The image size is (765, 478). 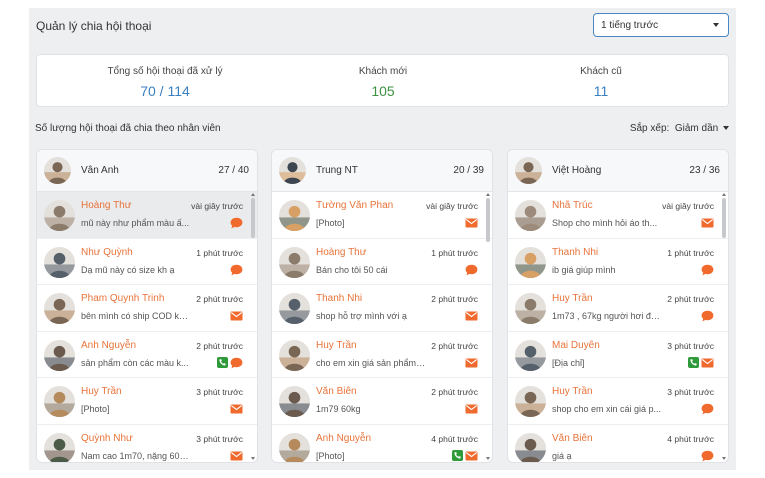 What do you see at coordinates (383, 71) in the screenshot?
I see `stat-label: Khách mới` at bounding box center [383, 71].